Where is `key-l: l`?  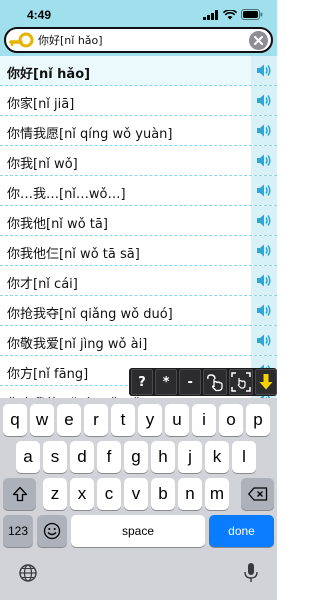 key-l: l is located at coordinates (244, 457).